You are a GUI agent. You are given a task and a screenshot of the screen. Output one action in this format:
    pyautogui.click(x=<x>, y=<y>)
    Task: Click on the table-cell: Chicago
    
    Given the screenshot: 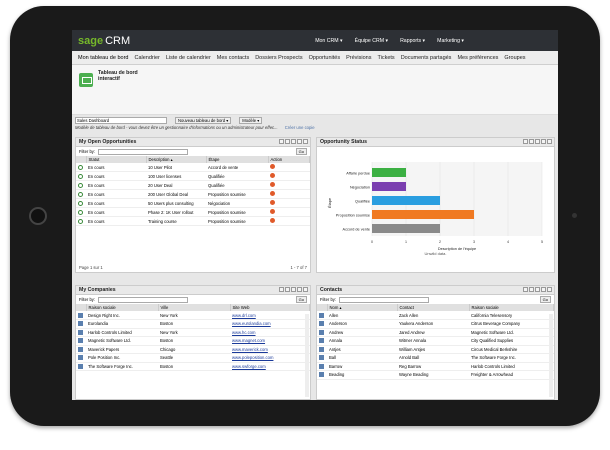 What is the action you would take?
    pyautogui.click(x=194, y=349)
    